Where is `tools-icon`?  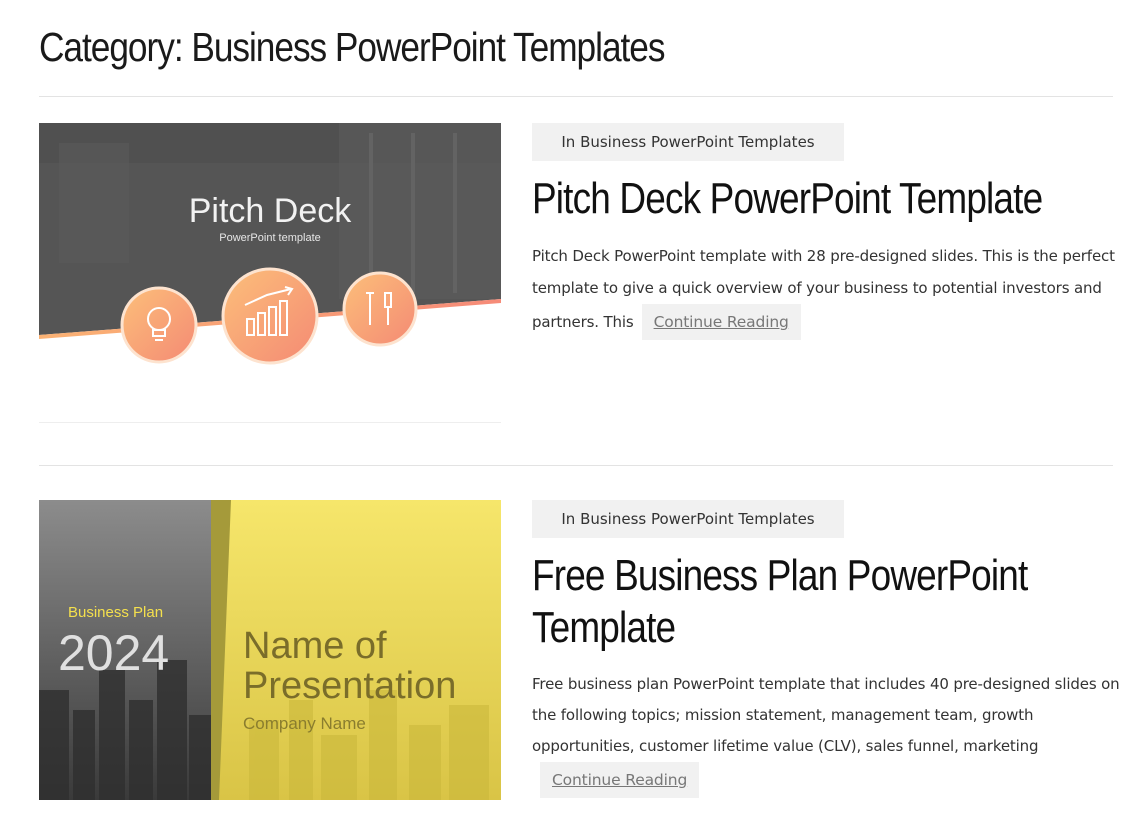
tools-icon is located at coordinates (380, 309).